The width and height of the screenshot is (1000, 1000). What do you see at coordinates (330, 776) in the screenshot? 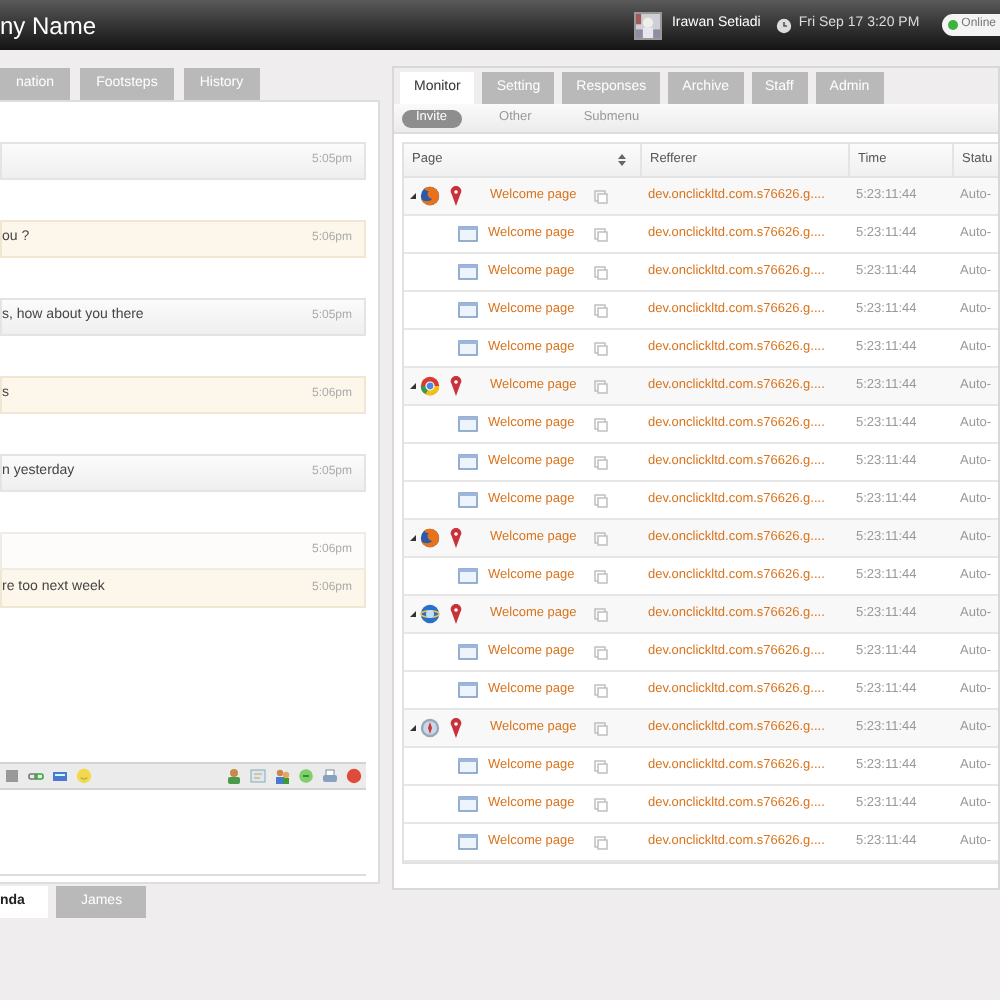
I see `printer-icon` at bounding box center [330, 776].